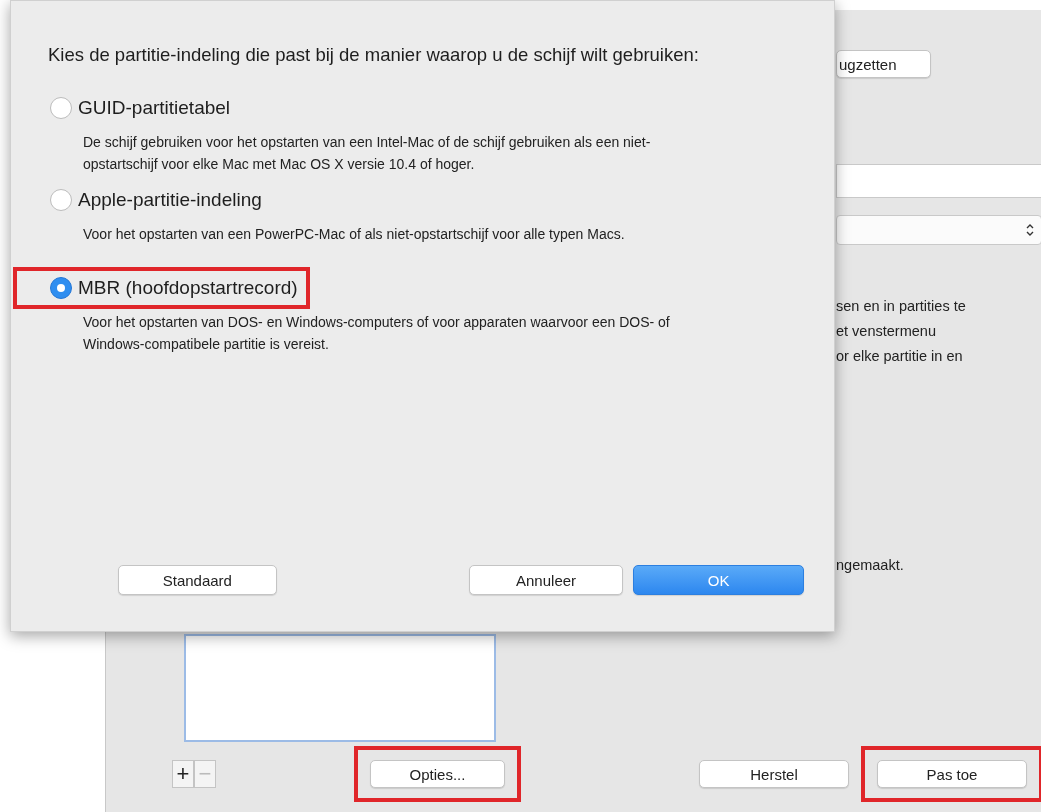  I want to click on action-button: Herstel, so click(774, 774).